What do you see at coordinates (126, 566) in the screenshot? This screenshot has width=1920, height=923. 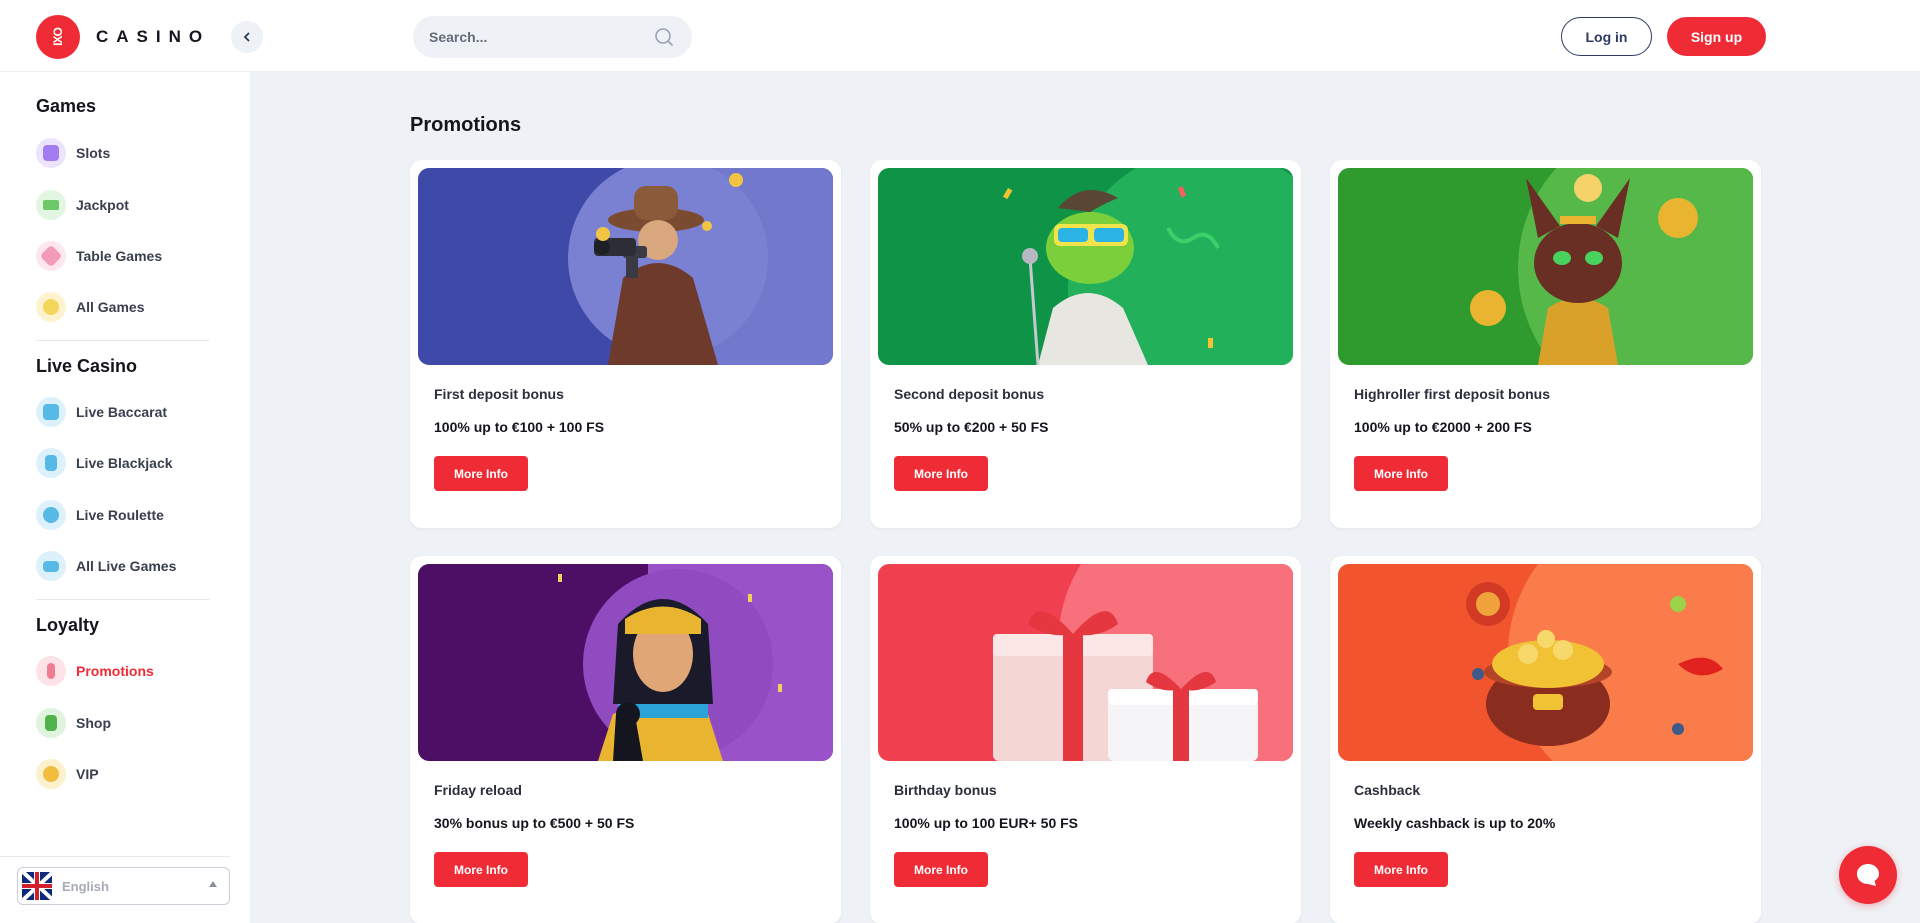 I see `sidebar-item-label: All Live Games` at bounding box center [126, 566].